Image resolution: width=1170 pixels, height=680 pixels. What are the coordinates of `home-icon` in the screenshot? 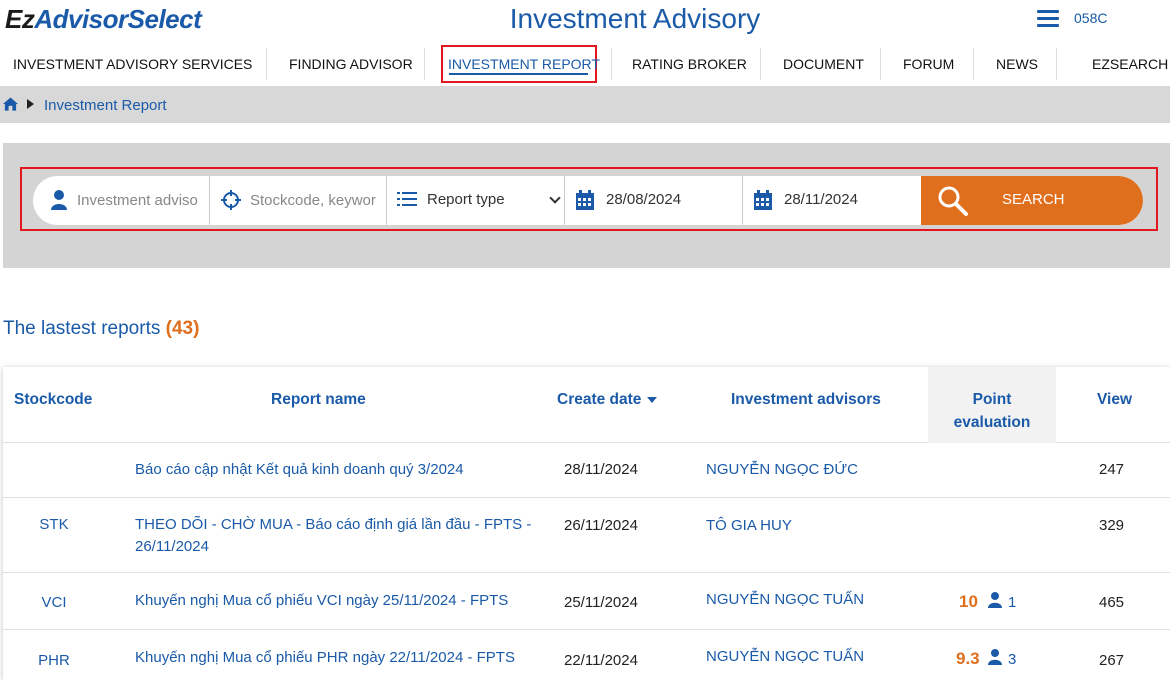 It's located at (10, 104).